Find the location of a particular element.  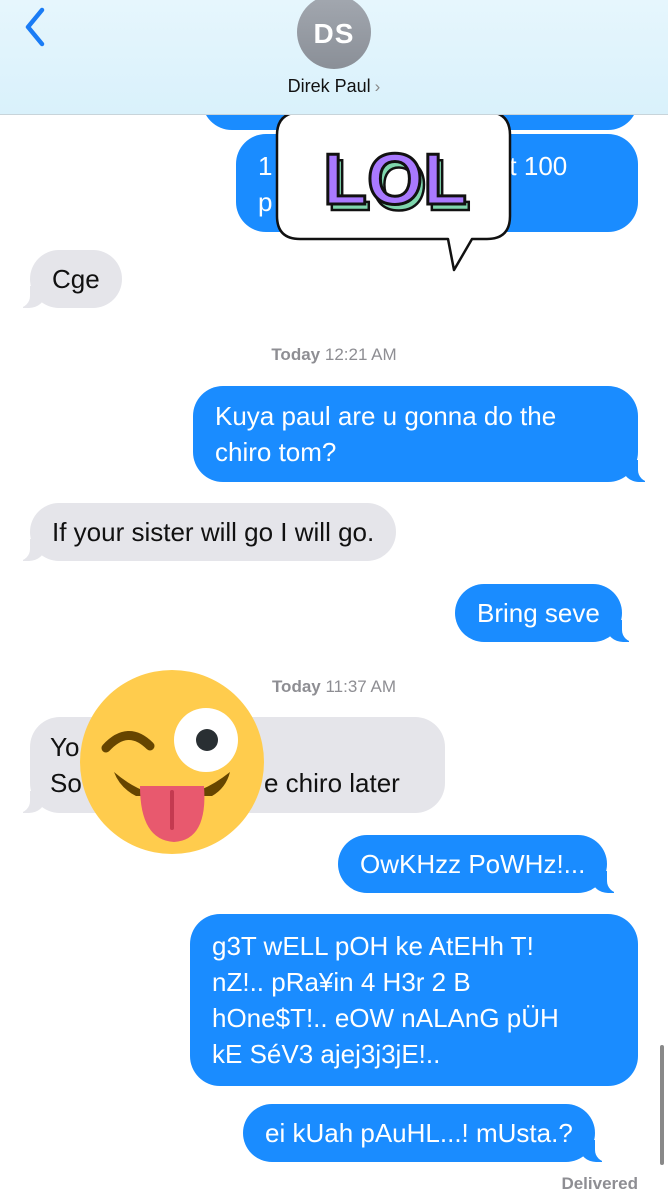

message-bubble-incoming: If your sister will go I will go. is located at coordinates (200, 532).